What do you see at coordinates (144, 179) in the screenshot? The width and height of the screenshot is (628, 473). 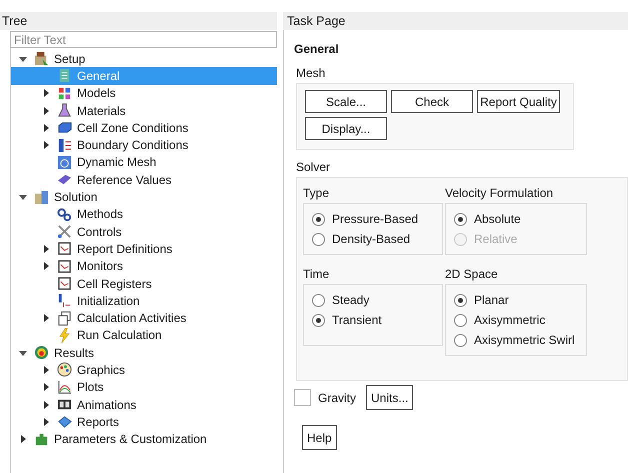 I see `tree-item: Reference Values` at bounding box center [144, 179].